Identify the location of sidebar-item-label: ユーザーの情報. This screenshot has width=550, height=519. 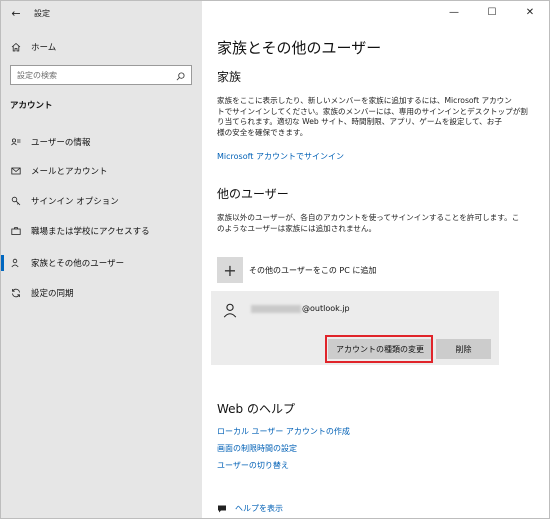
(61, 143).